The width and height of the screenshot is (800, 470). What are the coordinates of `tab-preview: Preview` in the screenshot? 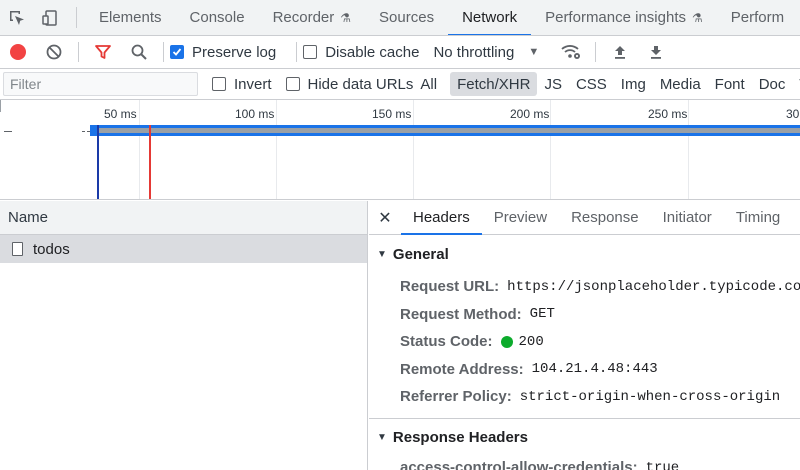 It's located at (520, 217).